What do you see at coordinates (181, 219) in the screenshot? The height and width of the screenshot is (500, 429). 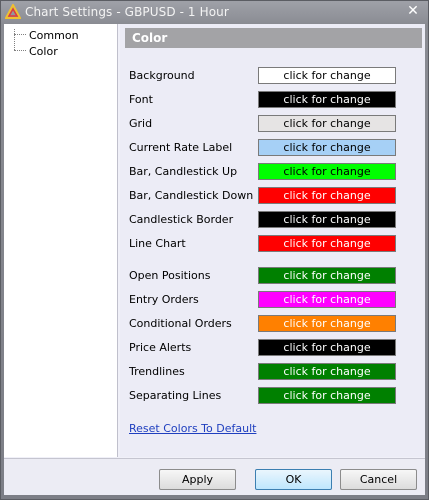 I see `row-label-candlestick-border: Candlestick Border` at bounding box center [181, 219].